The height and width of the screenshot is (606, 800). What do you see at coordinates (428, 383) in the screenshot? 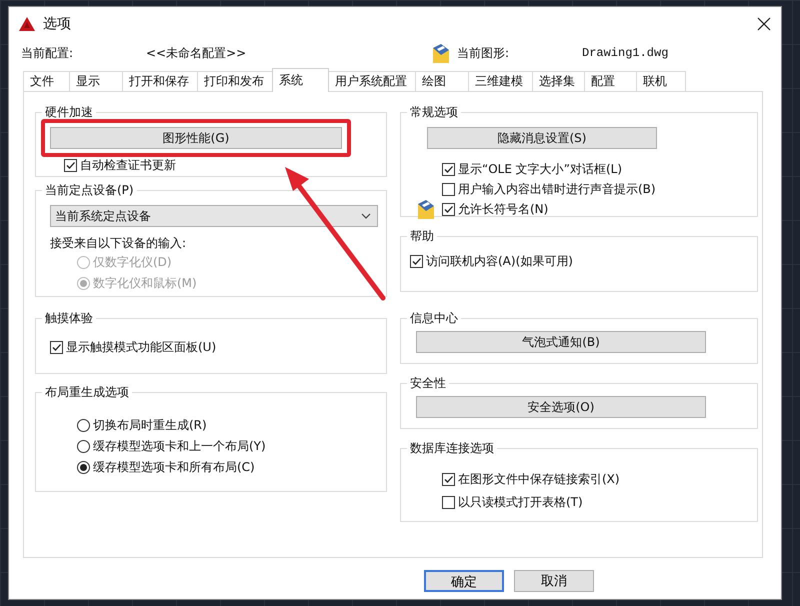
I see `group-title: 安全性` at bounding box center [428, 383].